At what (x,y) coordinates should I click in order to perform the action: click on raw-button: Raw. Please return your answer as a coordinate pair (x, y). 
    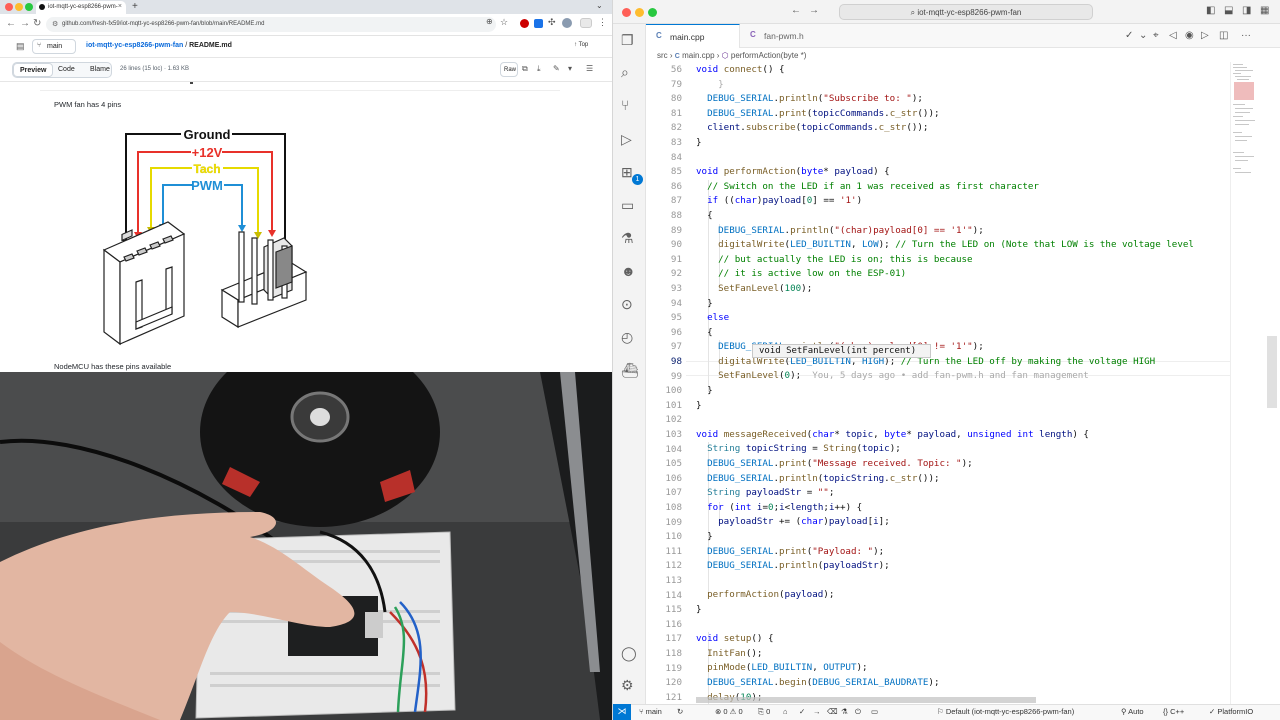
    Looking at the image, I should click on (509, 69).